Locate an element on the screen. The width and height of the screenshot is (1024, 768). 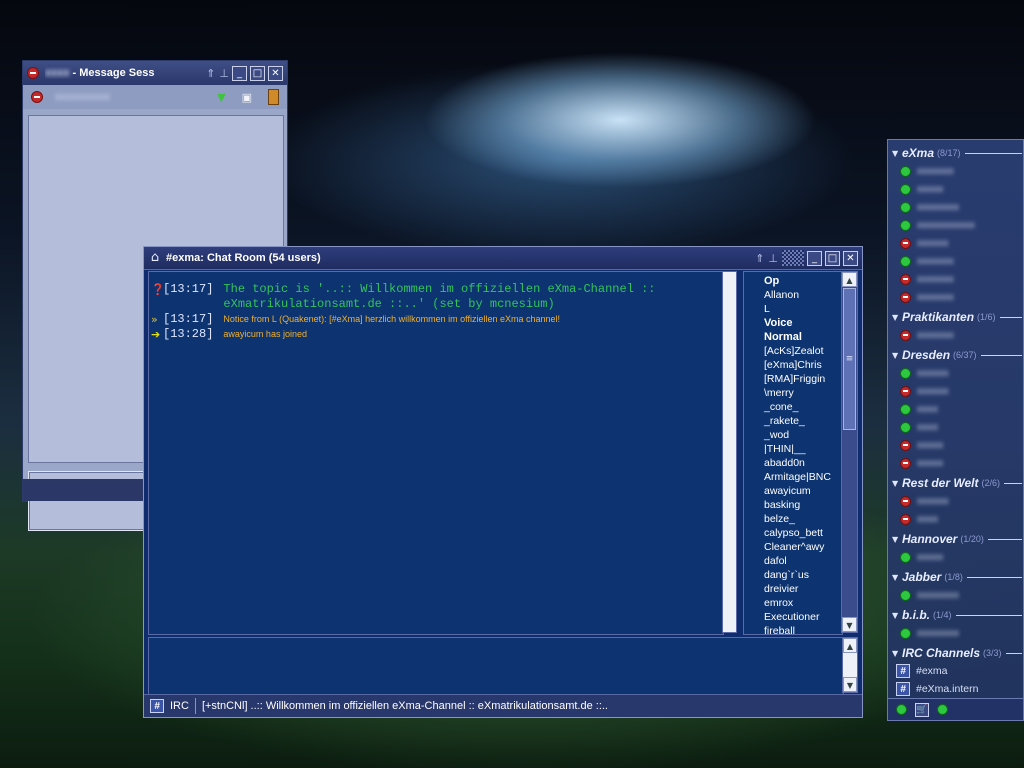
user-list-scrollbar: ▲ ≡ ▼ is located at coordinates (849, 452).